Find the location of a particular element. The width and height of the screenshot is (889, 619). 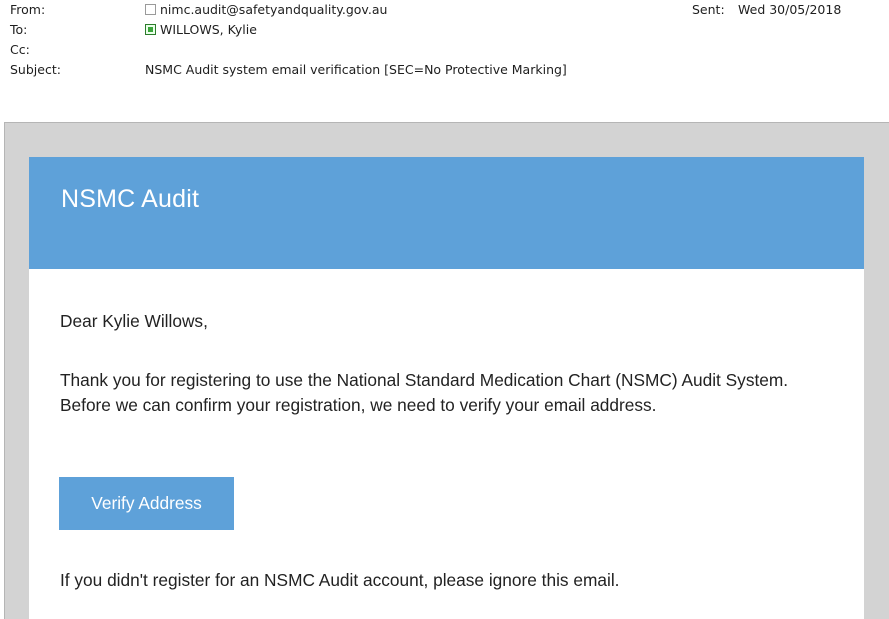

verify-address-button: Verify Address is located at coordinates (146, 503).